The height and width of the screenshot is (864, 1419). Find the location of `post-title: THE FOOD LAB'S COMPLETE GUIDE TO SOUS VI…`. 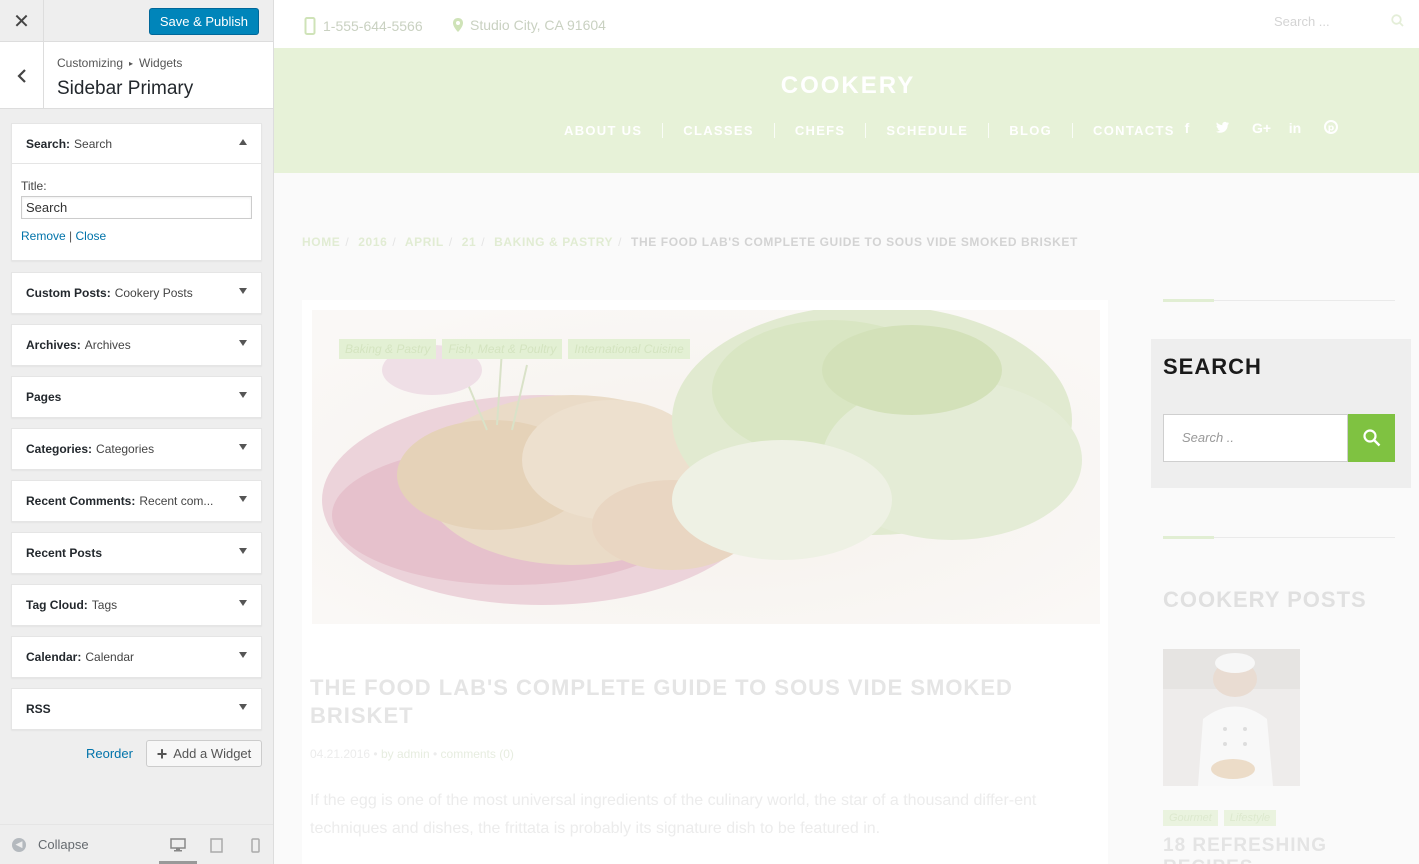

post-title: THE FOOD LAB'S COMPLETE GUIDE TO SOUS VI… is located at coordinates (690, 702).